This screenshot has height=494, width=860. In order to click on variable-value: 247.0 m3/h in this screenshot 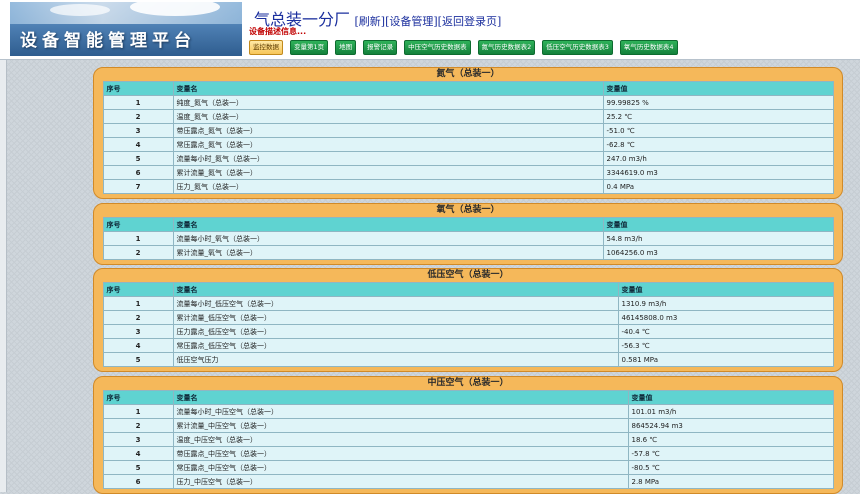, I will do `click(718, 158)`.